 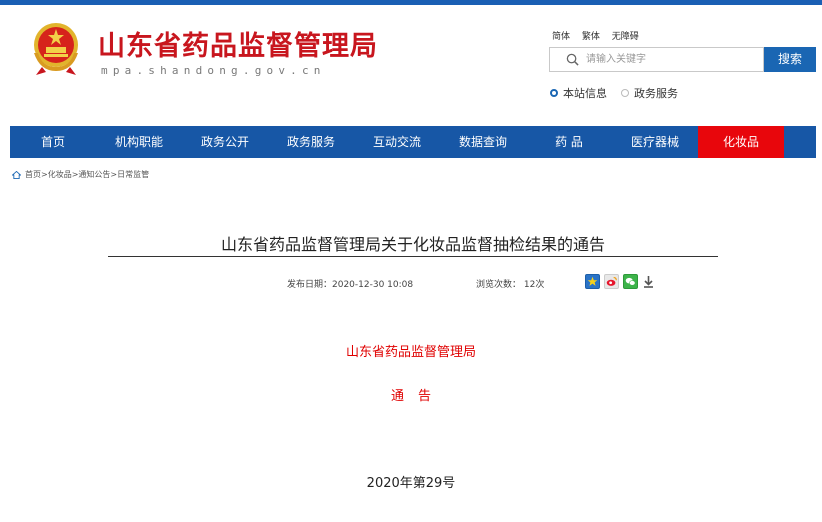 What do you see at coordinates (397, 142) in the screenshot?
I see `nav-item-interaction: 互动交流` at bounding box center [397, 142].